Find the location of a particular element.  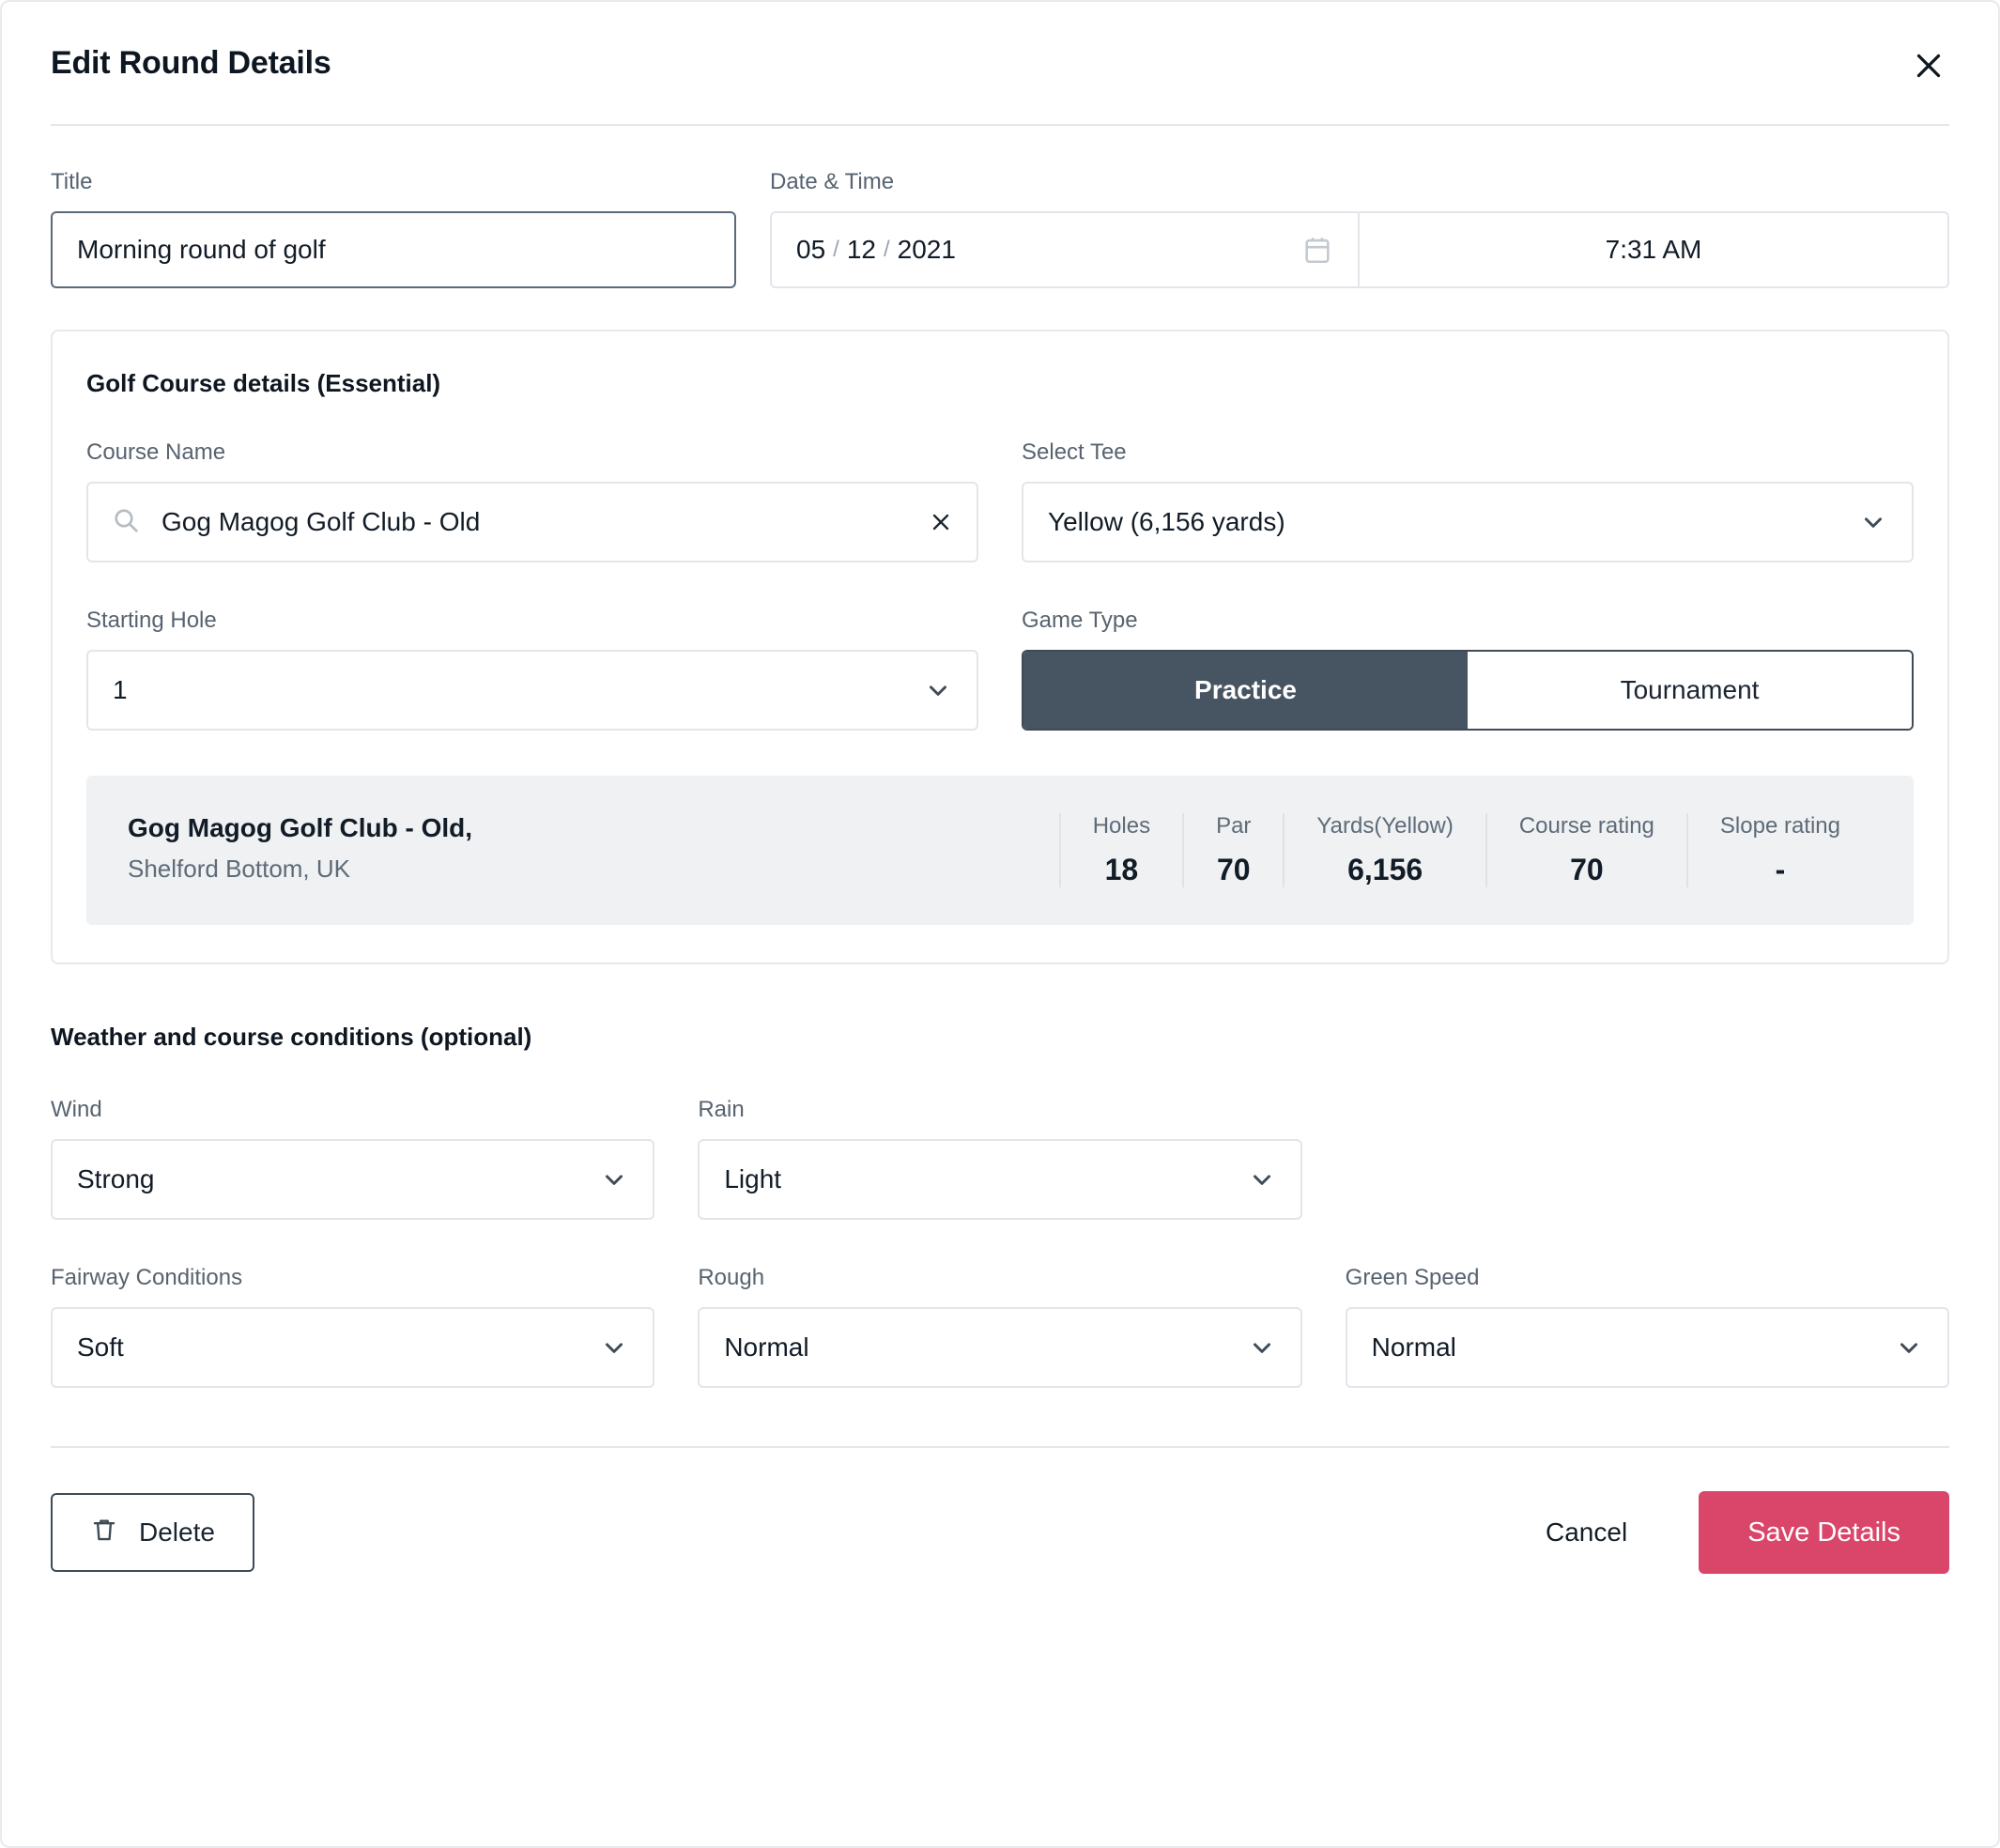

calendar-icon is located at coordinates (1317, 250).